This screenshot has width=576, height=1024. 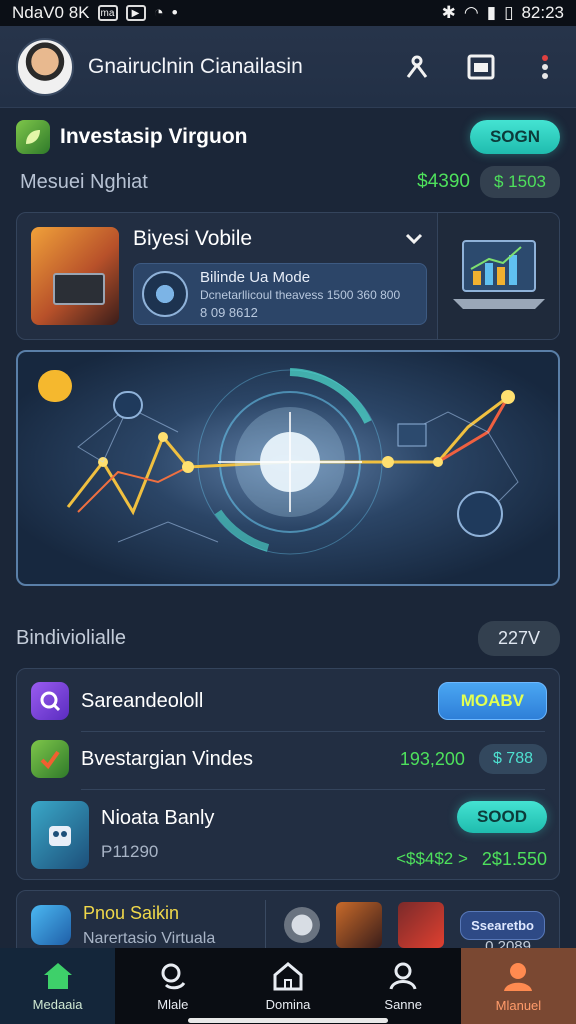 I want to click on app-header: Gnairuclnin Cianailasin, so click(x=288, y=67).